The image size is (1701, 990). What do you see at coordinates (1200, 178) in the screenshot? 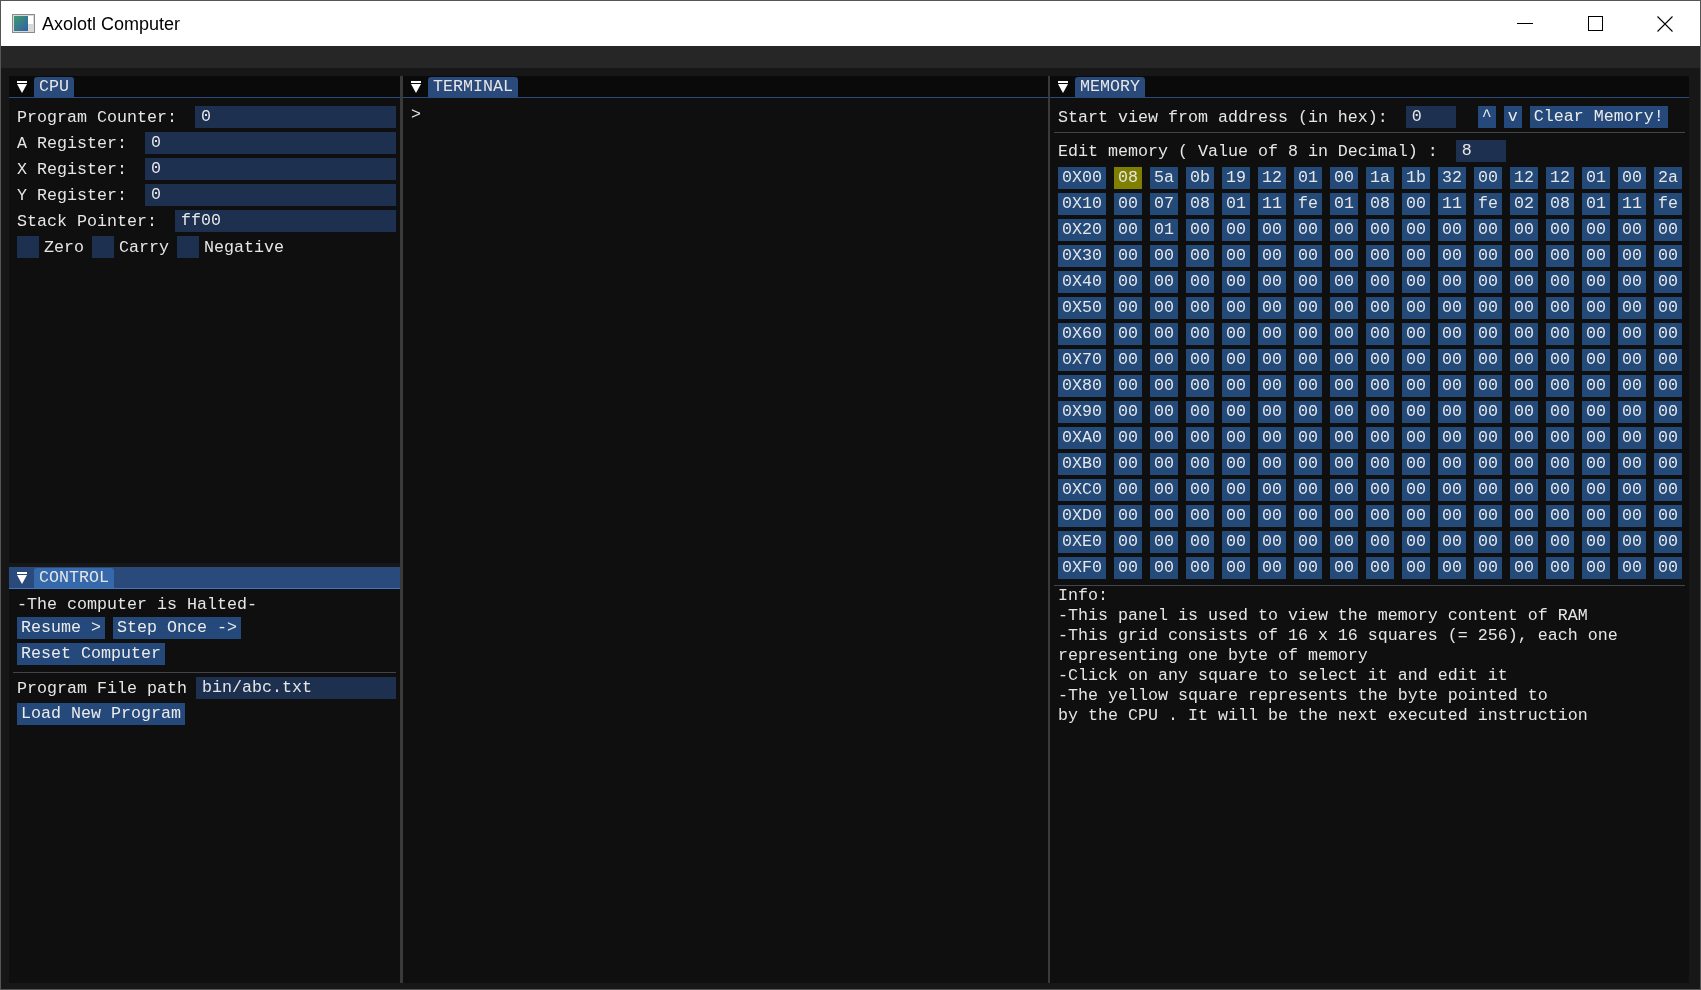
I see `memory-cell: 0b` at bounding box center [1200, 178].